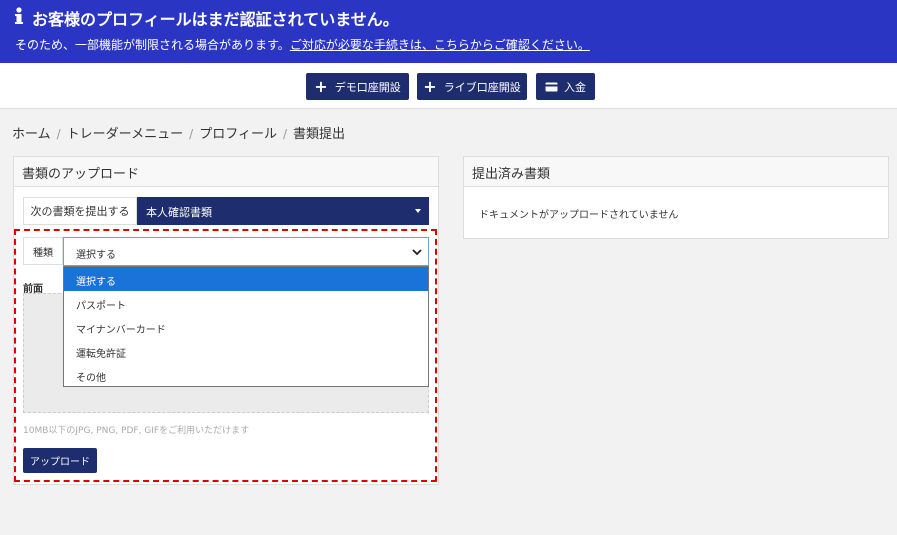  Describe the element at coordinates (125, 134) in the screenshot. I see `breadcrumb-trader-menu: トレーダーメニュー` at that location.